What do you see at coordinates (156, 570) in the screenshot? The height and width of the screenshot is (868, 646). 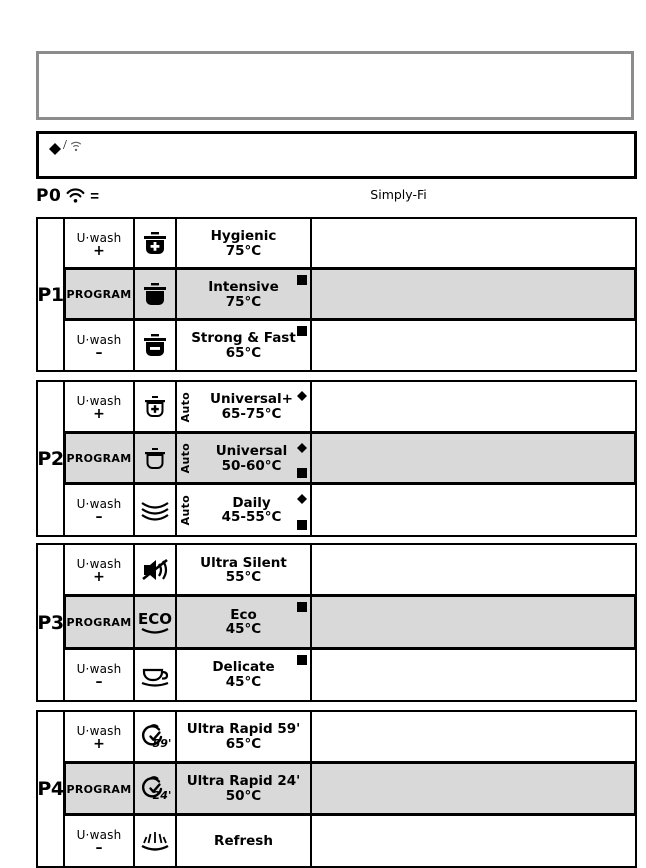 I see `silent-crossed-sound-icon` at bounding box center [156, 570].